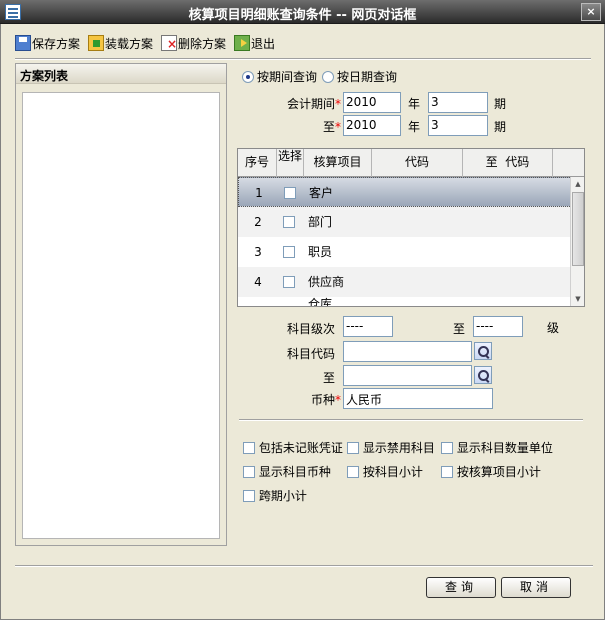 The height and width of the screenshot is (620, 605). What do you see at coordinates (368, 326) in the screenshot?
I see `account-level-from-field: ----` at bounding box center [368, 326].